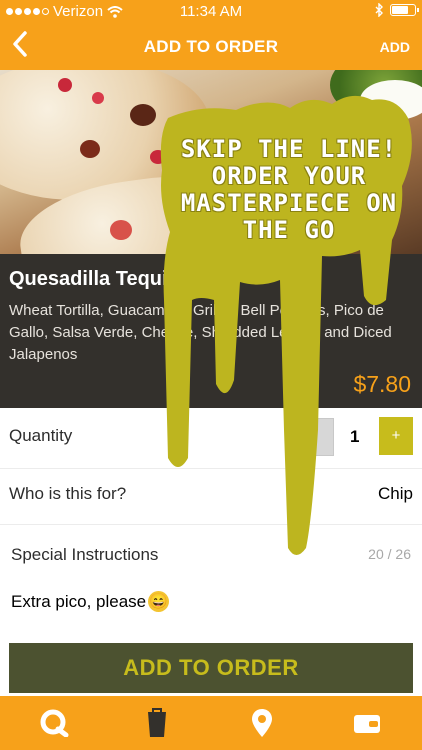  I want to click on smiley-emoji-icon: 😄, so click(159, 601).